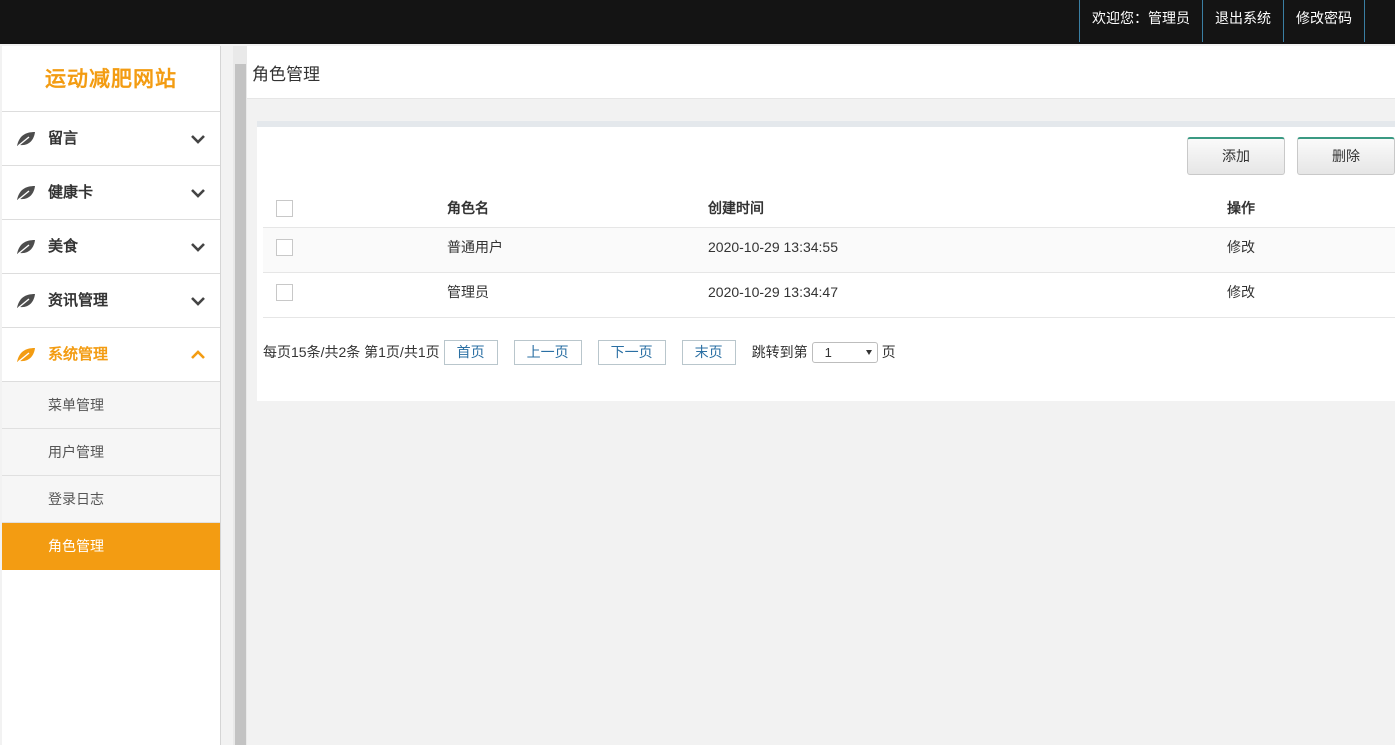  I want to click on sidebar-group-label: 健康卡, so click(71, 192).